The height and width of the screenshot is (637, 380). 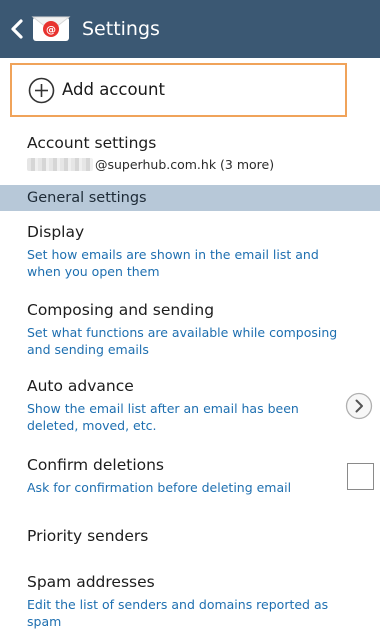 I want to click on setting-title: Composing and sending, so click(x=121, y=310).